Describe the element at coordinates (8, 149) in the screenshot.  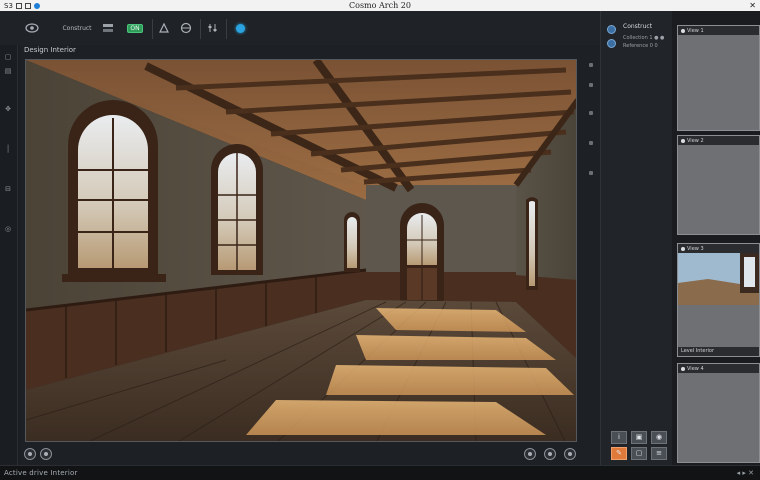
I see `line-icon: │` at that location.